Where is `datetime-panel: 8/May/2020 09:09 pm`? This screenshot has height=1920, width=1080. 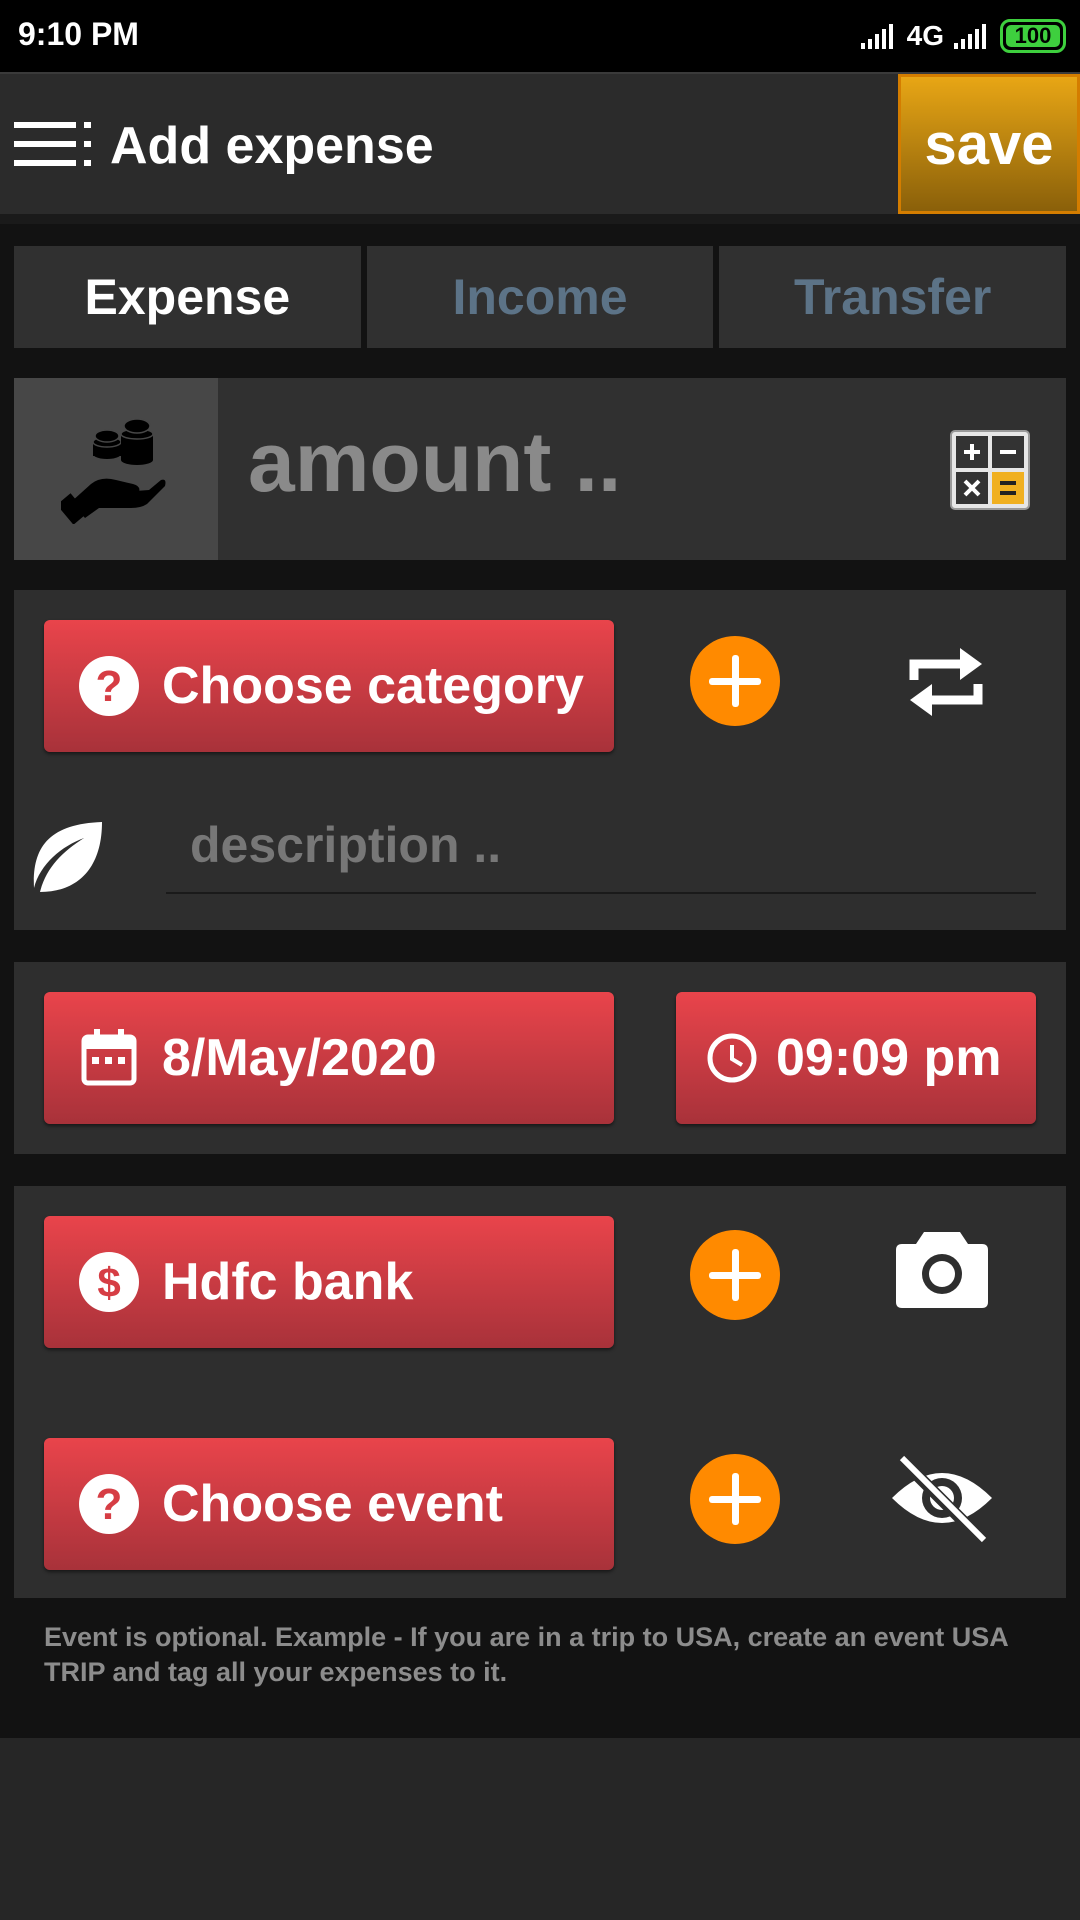
datetime-panel: 8/May/2020 09:09 pm is located at coordinates (540, 1058).